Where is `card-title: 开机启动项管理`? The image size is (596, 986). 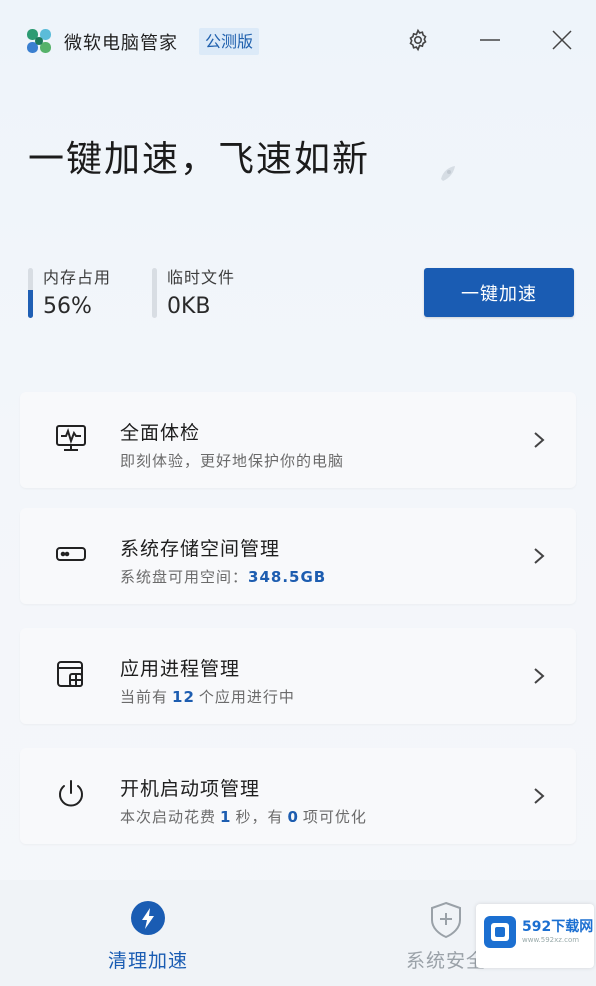 card-title: 开机启动项管理 is located at coordinates (190, 789).